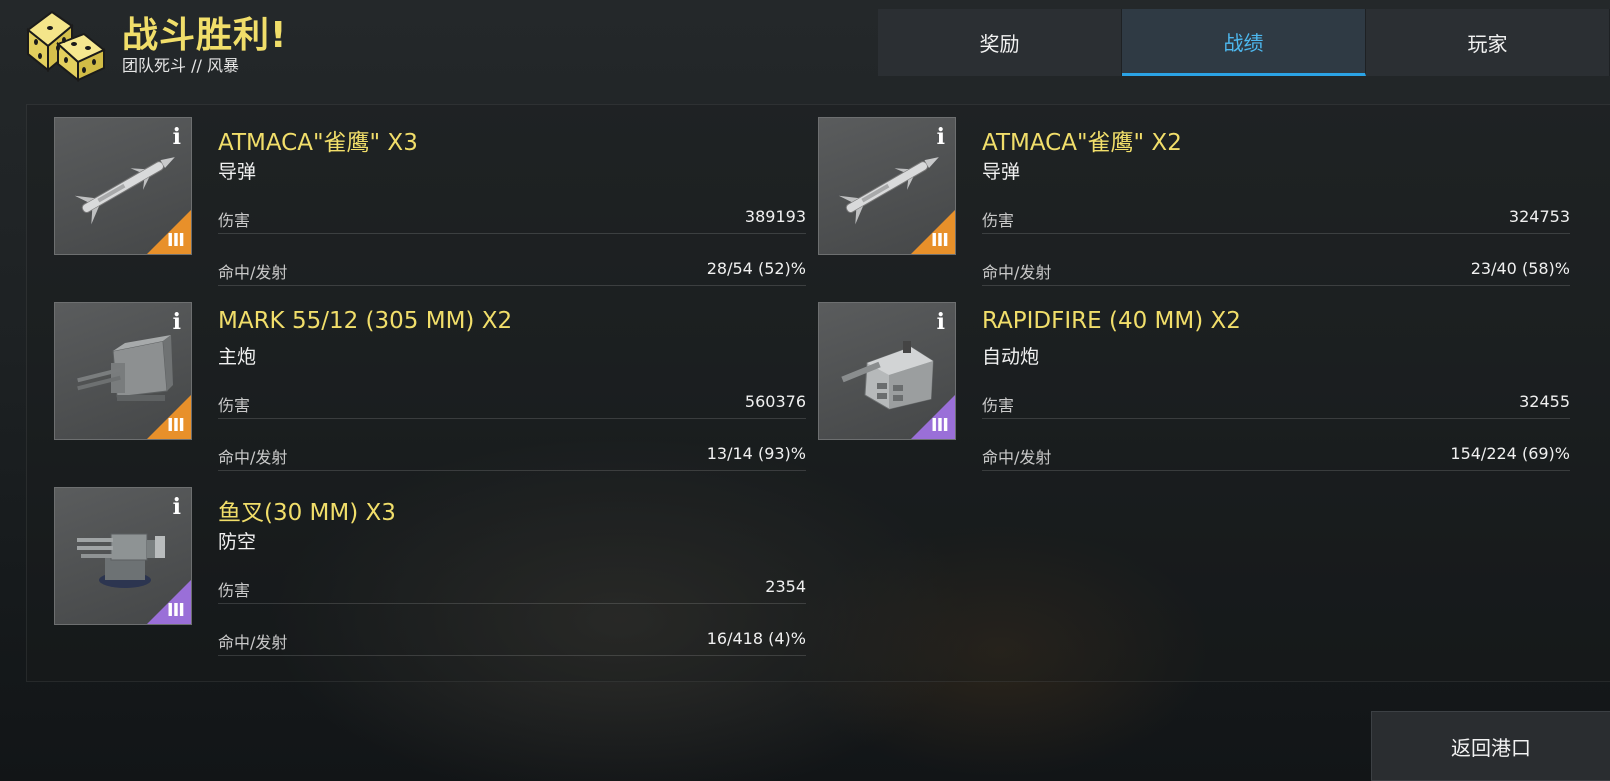 The height and width of the screenshot is (781, 1610). What do you see at coordinates (237, 542) in the screenshot?
I see `weapon-type: 防空` at bounding box center [237, 542].